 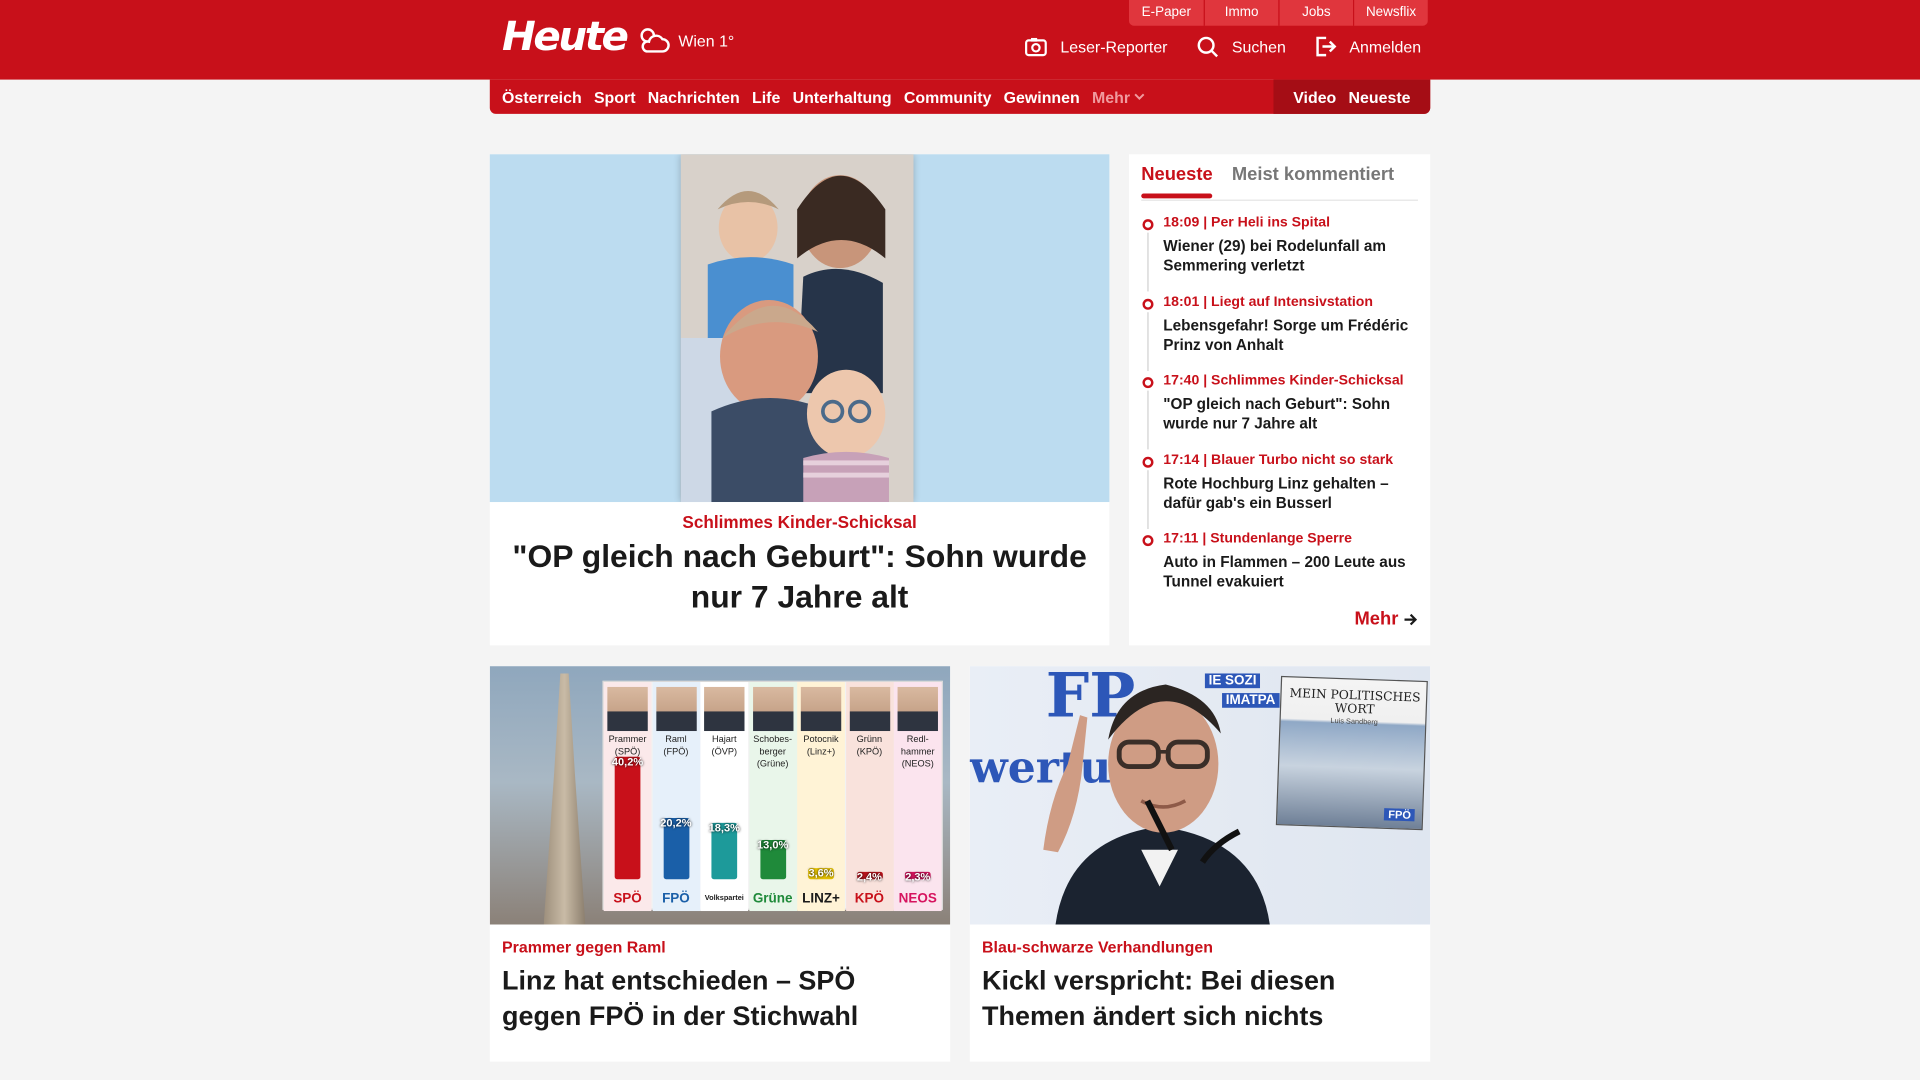 What do you see at coordinates (1313, 174) in the screenshot?
I see `tab-meist-kommentiert: Meist kommentiert` at bounding box center [1313, 174].